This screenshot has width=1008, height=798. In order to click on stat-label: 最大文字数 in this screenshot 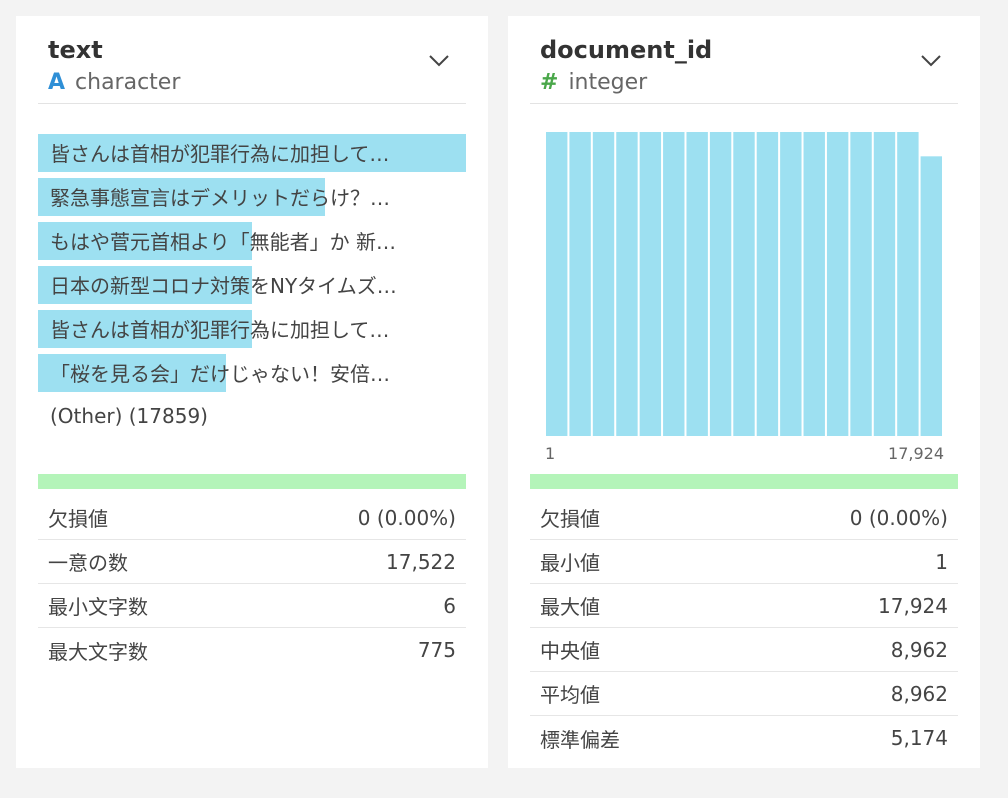, I will do `click(98, 651)`.